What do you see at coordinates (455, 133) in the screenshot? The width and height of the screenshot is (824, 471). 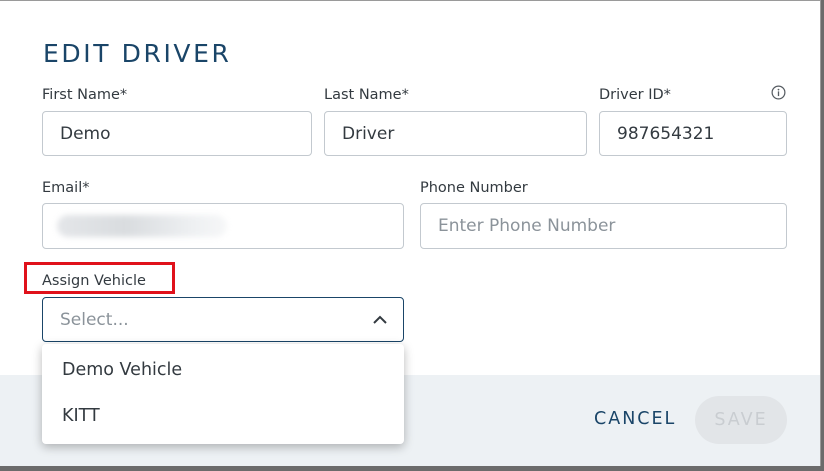 I see `last-name-input: Driver` at bounding box center [455, 133].